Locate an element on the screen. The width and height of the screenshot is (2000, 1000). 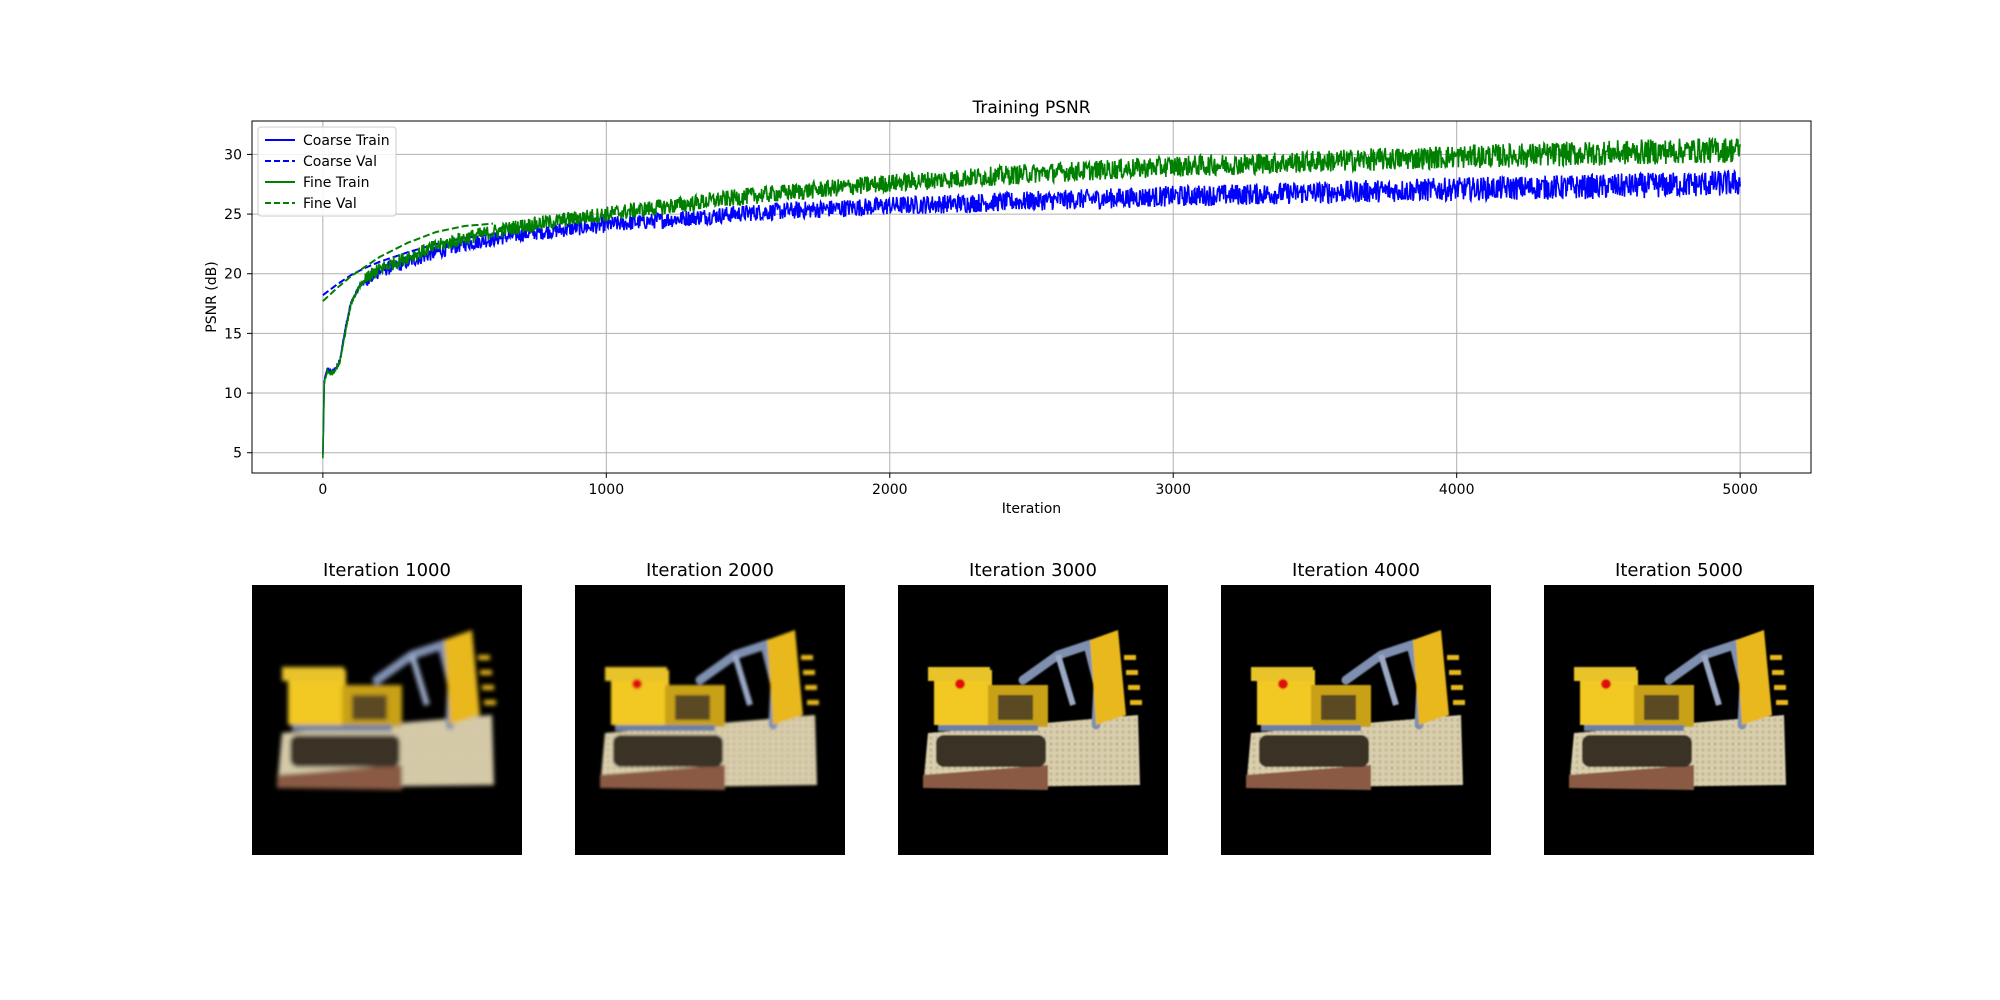
y-axis-label: PSNR (dB) is located at coordinates (212, 296).